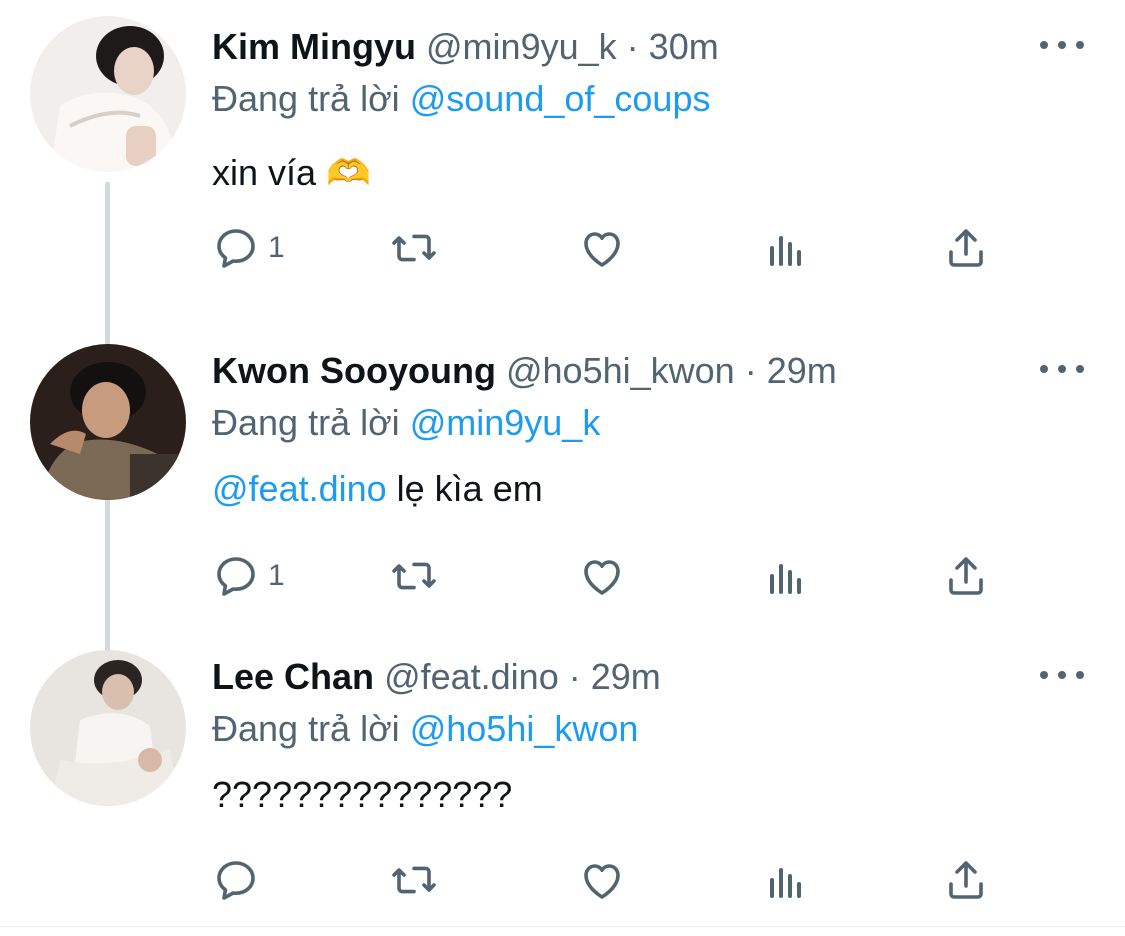 Image resolution: width=1125 pixels, height=936 pixels. I want to click on tweet-text: xin vía 🫶, so click(291, 173).